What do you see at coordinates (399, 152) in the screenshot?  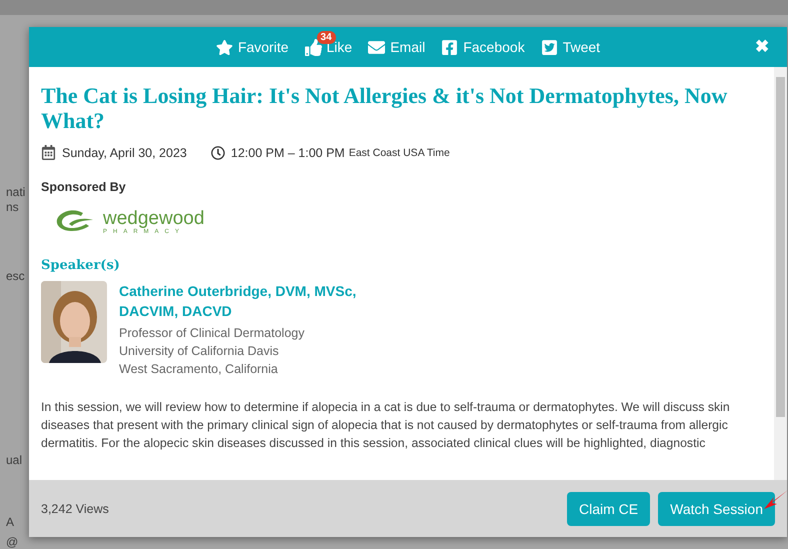 I see `timezone-label: East Coast USA Time` at bounding box center [399, 152].